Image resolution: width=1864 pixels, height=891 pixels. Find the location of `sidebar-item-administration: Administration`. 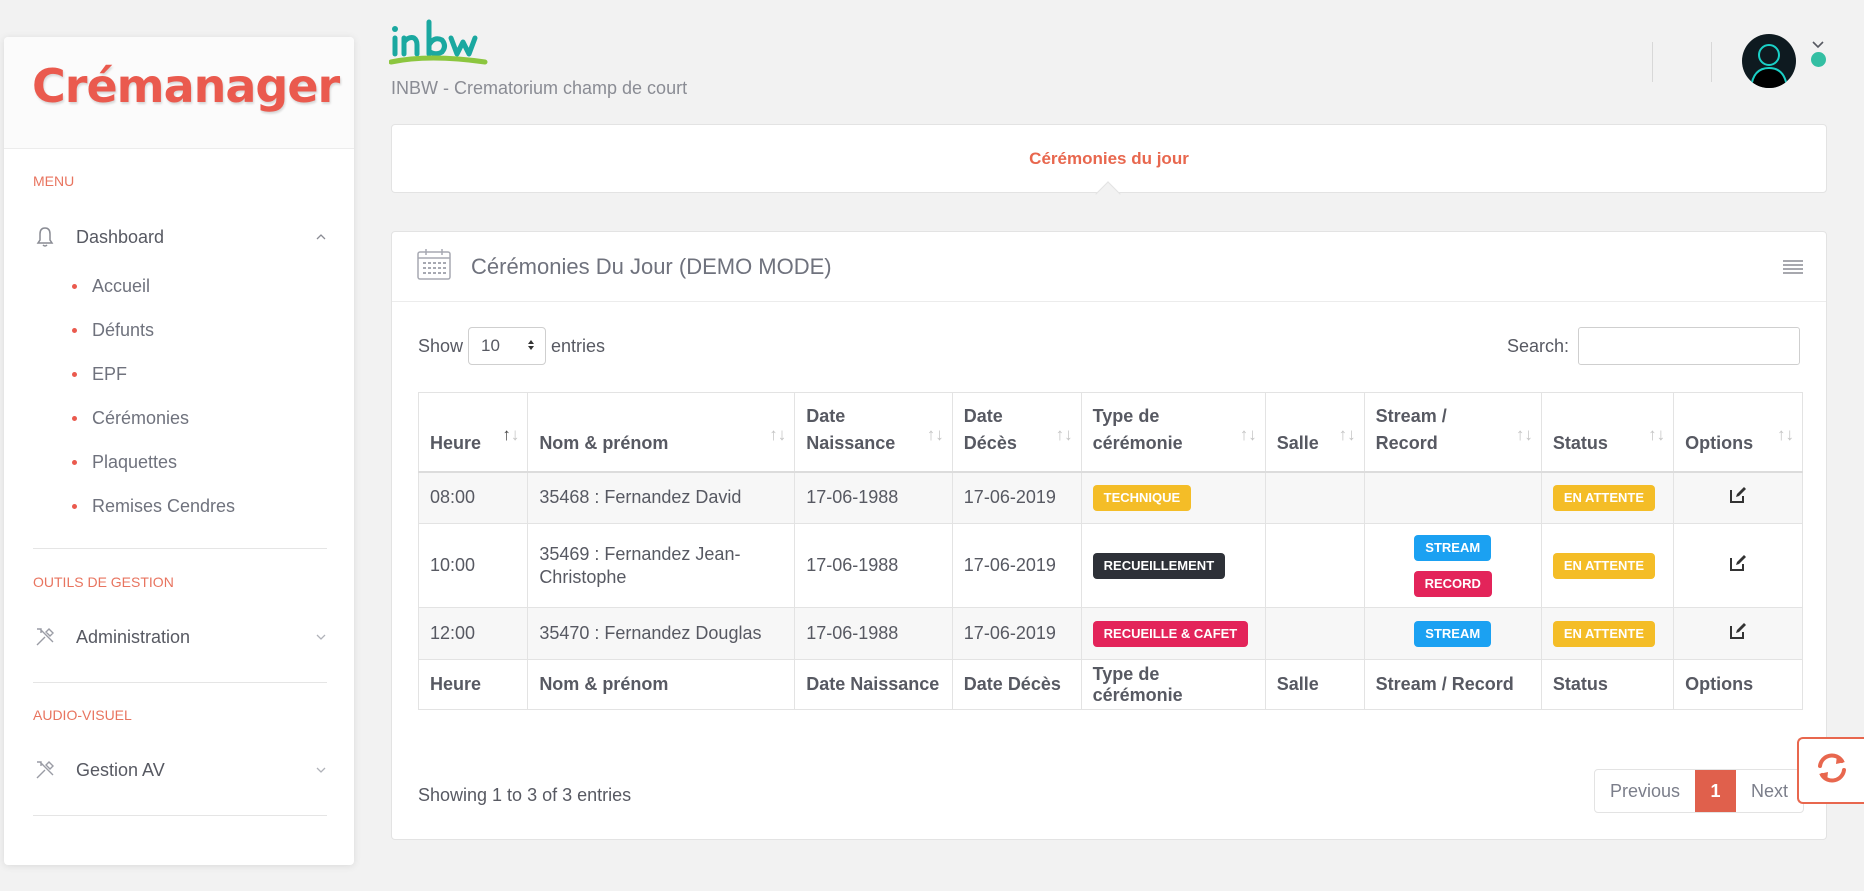

sidebar-item-administration: Administration is located at coordinates (181, 637).